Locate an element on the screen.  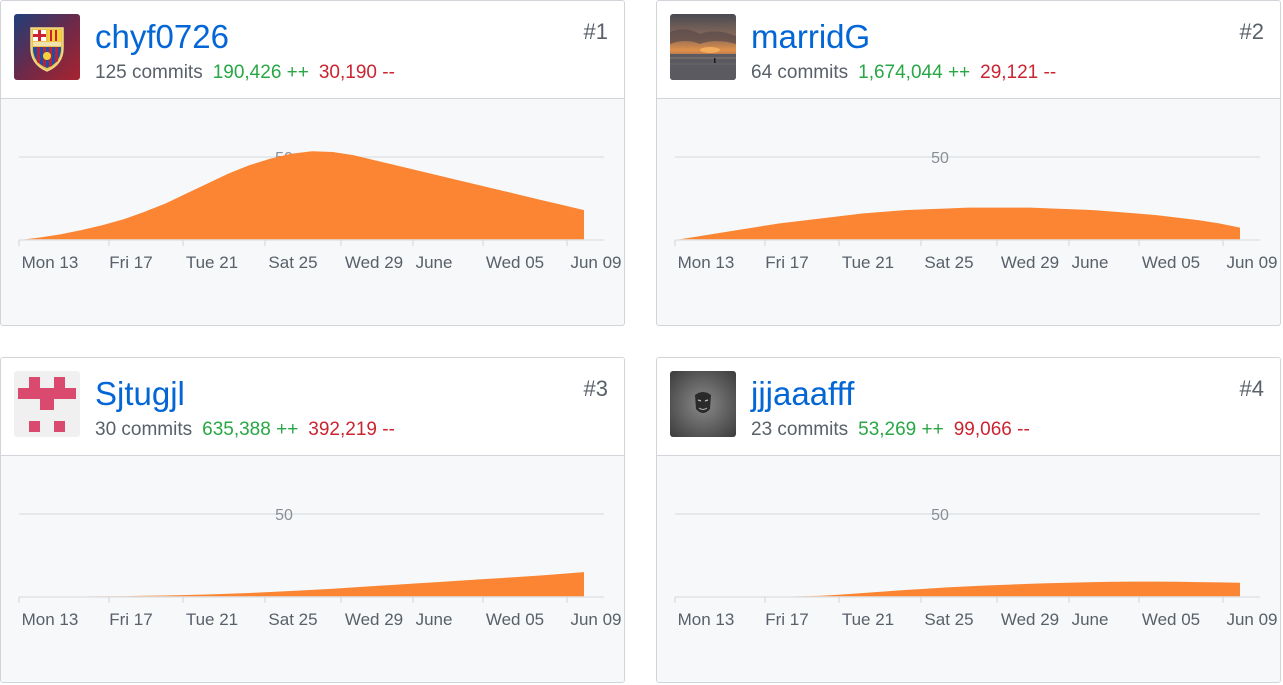
additions-count: 190,426 ++ is located at coordinates (260, 72).